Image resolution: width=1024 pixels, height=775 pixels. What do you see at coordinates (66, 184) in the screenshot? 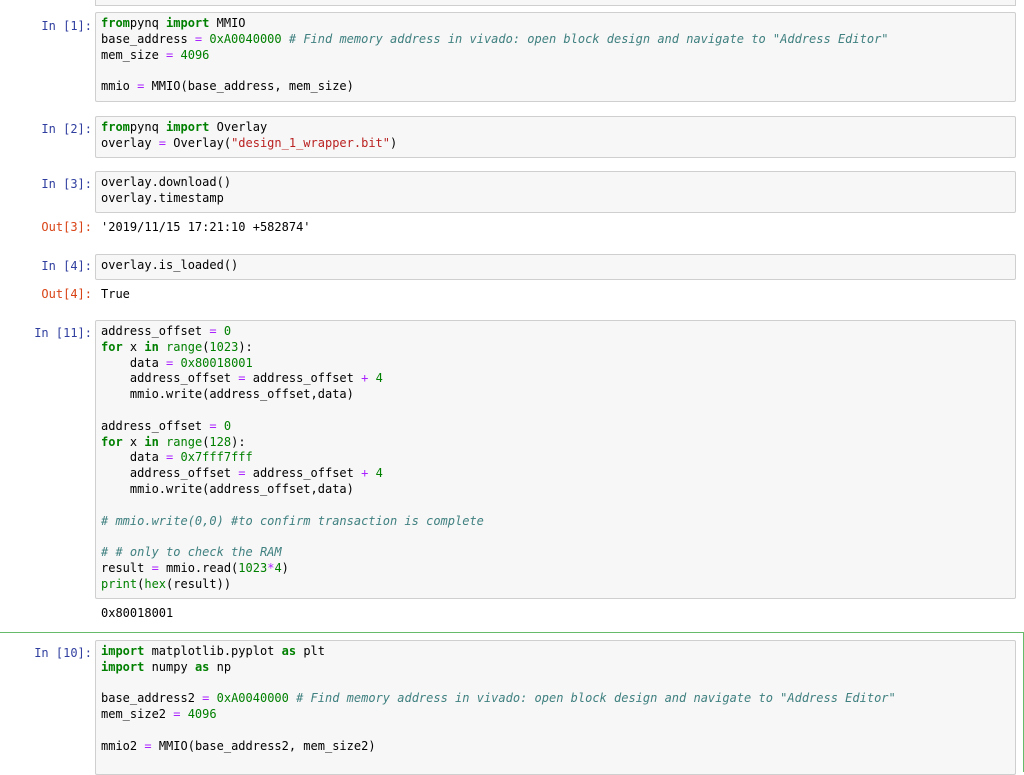
I see `input-prompt: In [3]:` at bounding box center [66, 184].